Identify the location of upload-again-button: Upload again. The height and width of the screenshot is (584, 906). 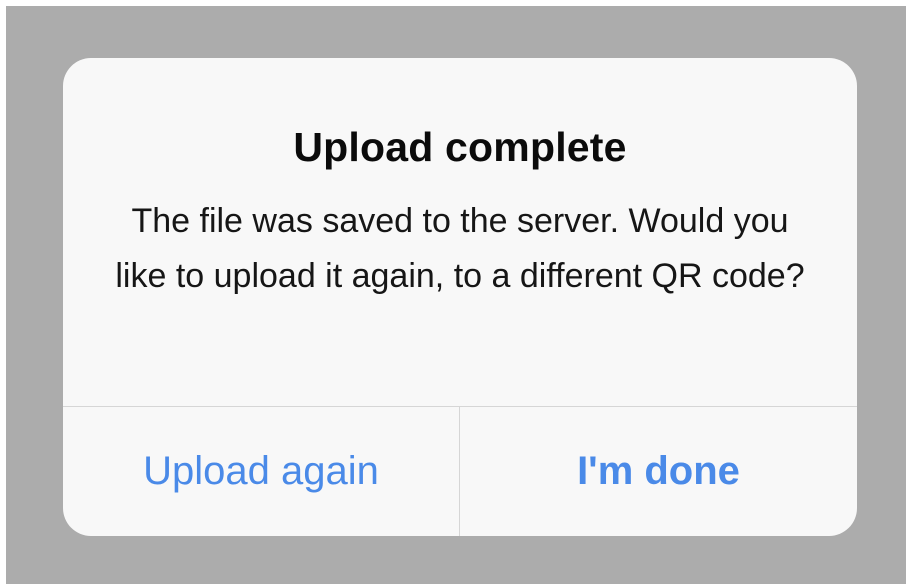
(261, 471).